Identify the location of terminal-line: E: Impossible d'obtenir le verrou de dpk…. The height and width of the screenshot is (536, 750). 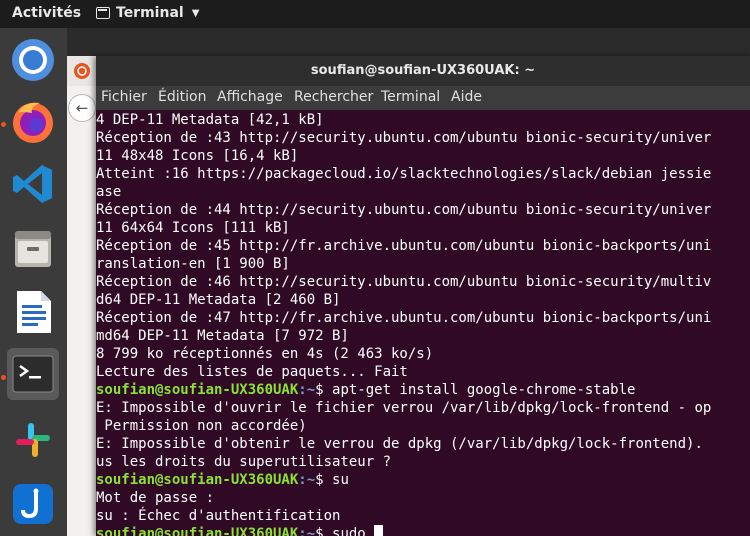
(404, 444).